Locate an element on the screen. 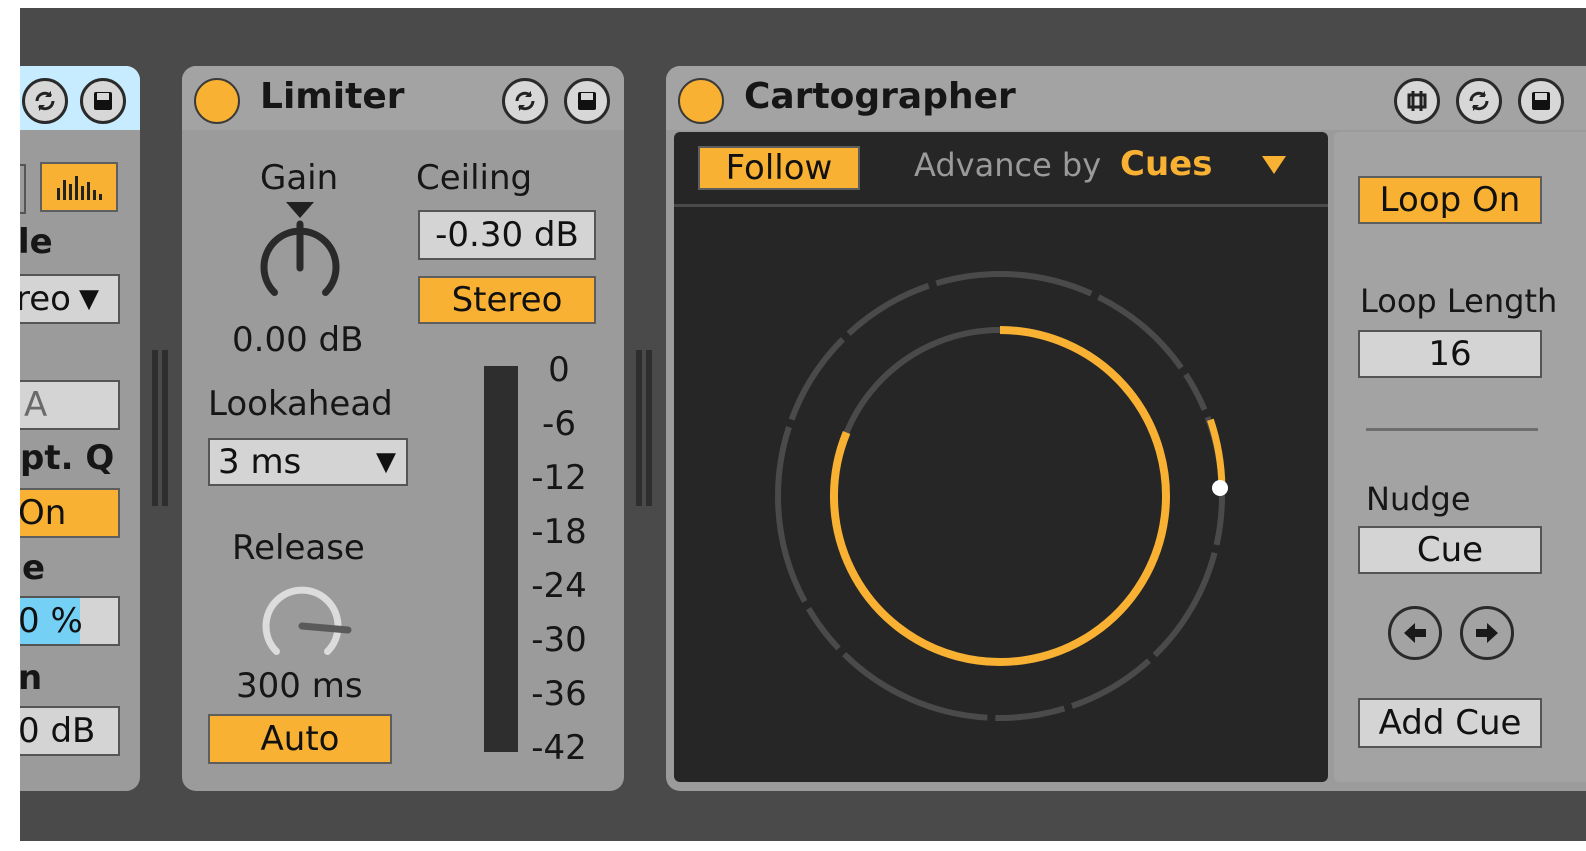  lookahead-label: Lookahead is located at coordinates (300, 404).